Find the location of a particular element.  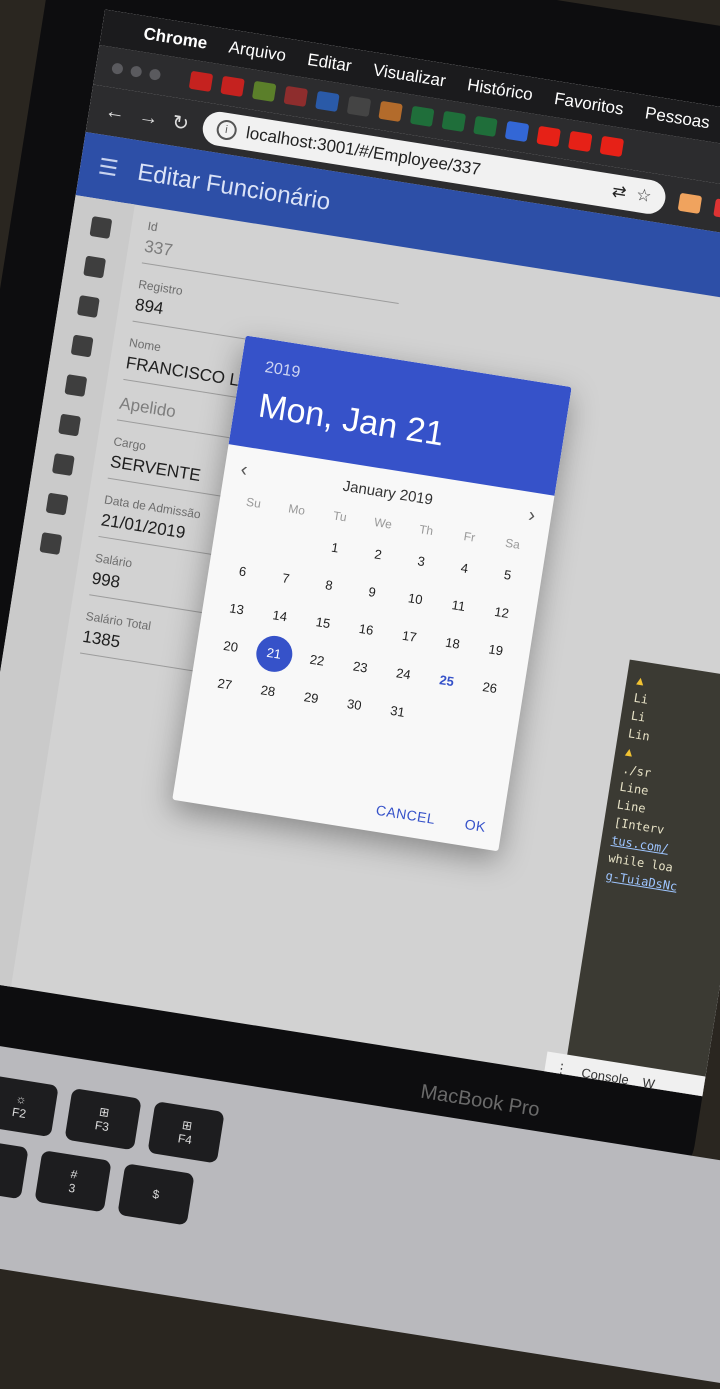

key-symbol: # is located at coordinates (74, 1174).